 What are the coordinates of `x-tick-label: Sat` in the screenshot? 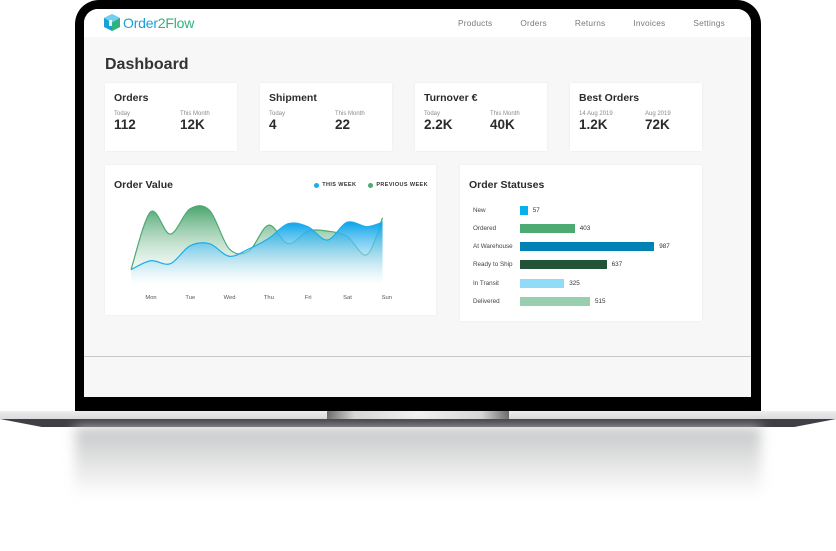 It's located at (347, 298).